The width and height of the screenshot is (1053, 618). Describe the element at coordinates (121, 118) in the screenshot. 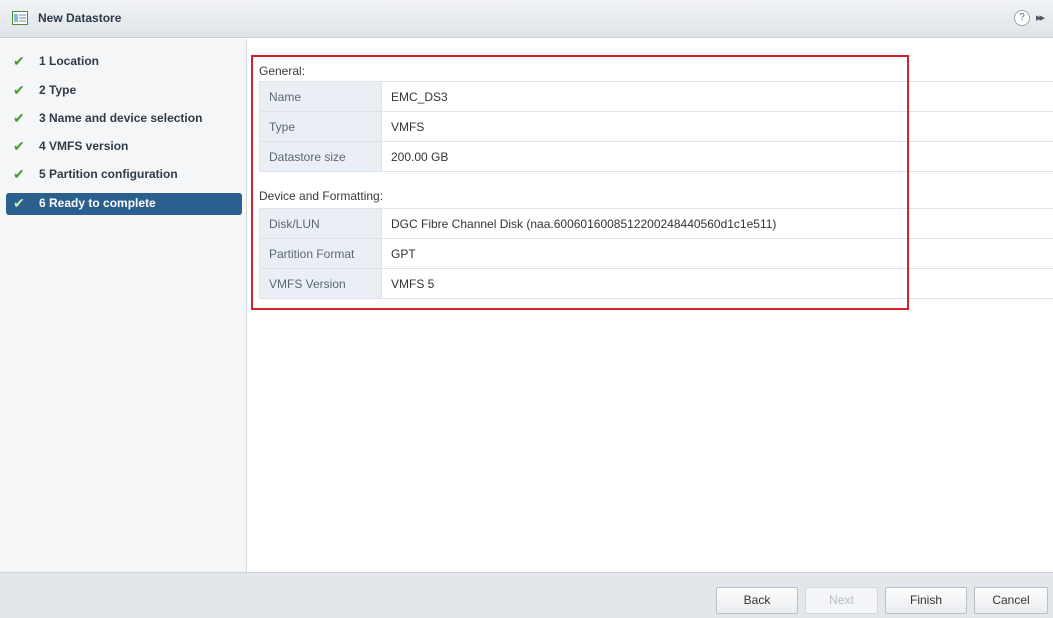

I see `step-label: 3 Name and device selection` at that location.